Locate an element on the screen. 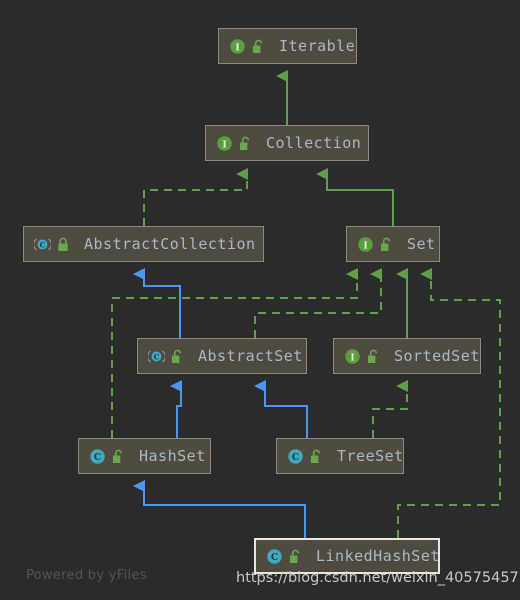  edge-linkedhashset-extends-hashset is located at coordinates (219, 509).